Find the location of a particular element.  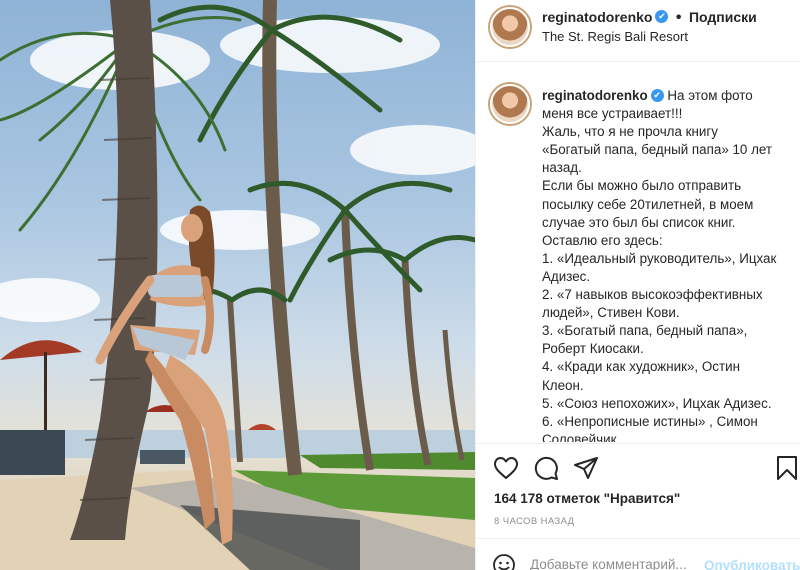

publish-button: Опубликовать is located at coordinates (752, 564).